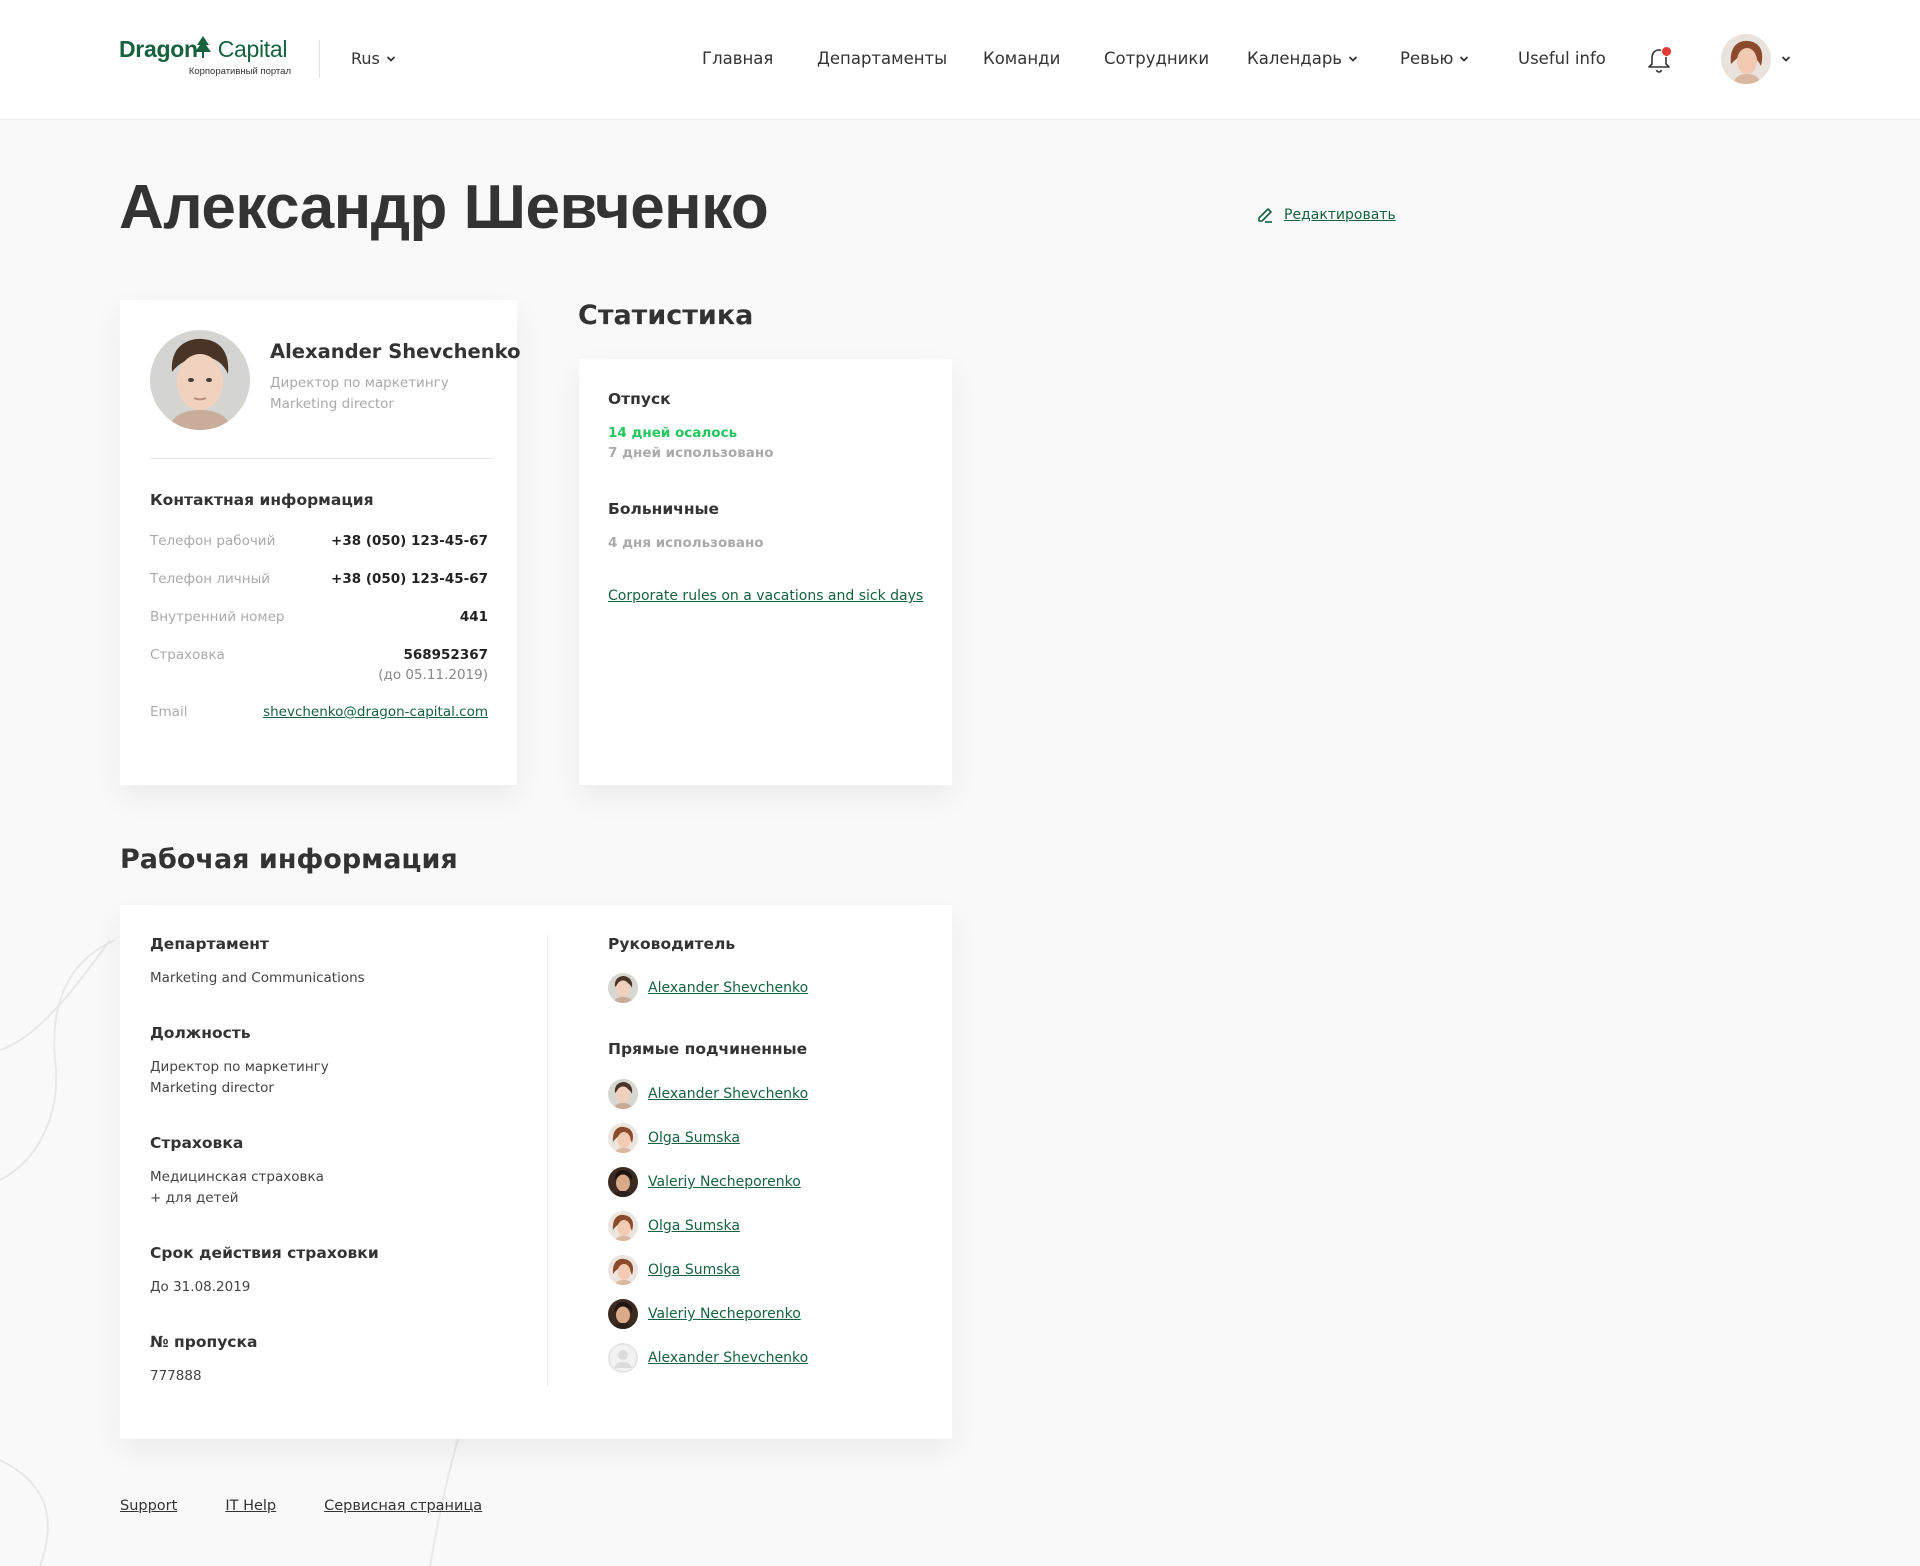  I want to click on nav-item-label: Департаменты, so click(882, 58).